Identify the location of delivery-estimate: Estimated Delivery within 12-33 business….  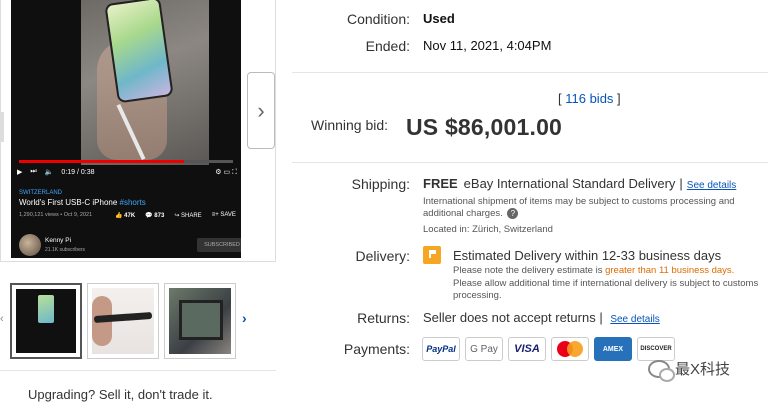
(587, 255).